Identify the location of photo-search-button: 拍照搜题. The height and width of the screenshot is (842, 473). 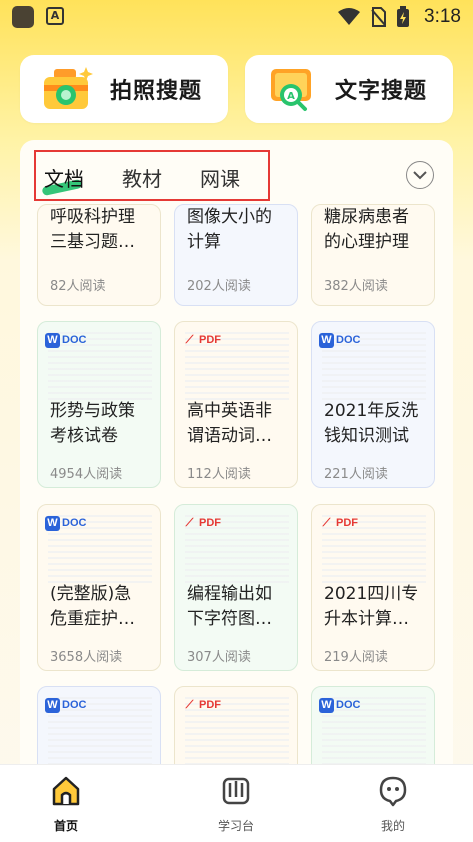
(124, 89).